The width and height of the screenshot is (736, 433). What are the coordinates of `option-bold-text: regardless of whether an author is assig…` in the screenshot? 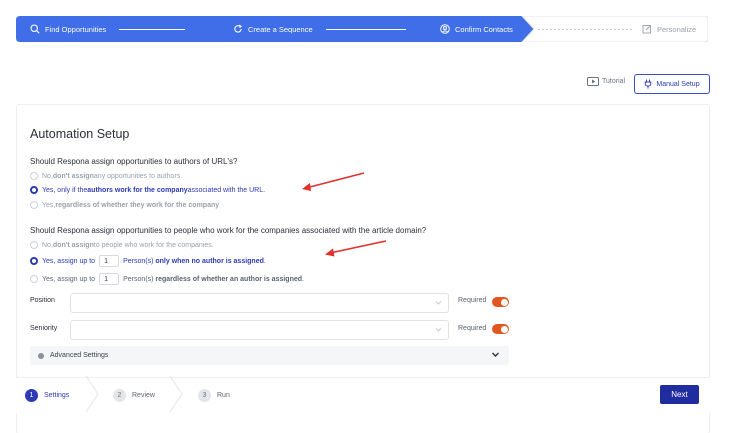 It's located at (229, 279).